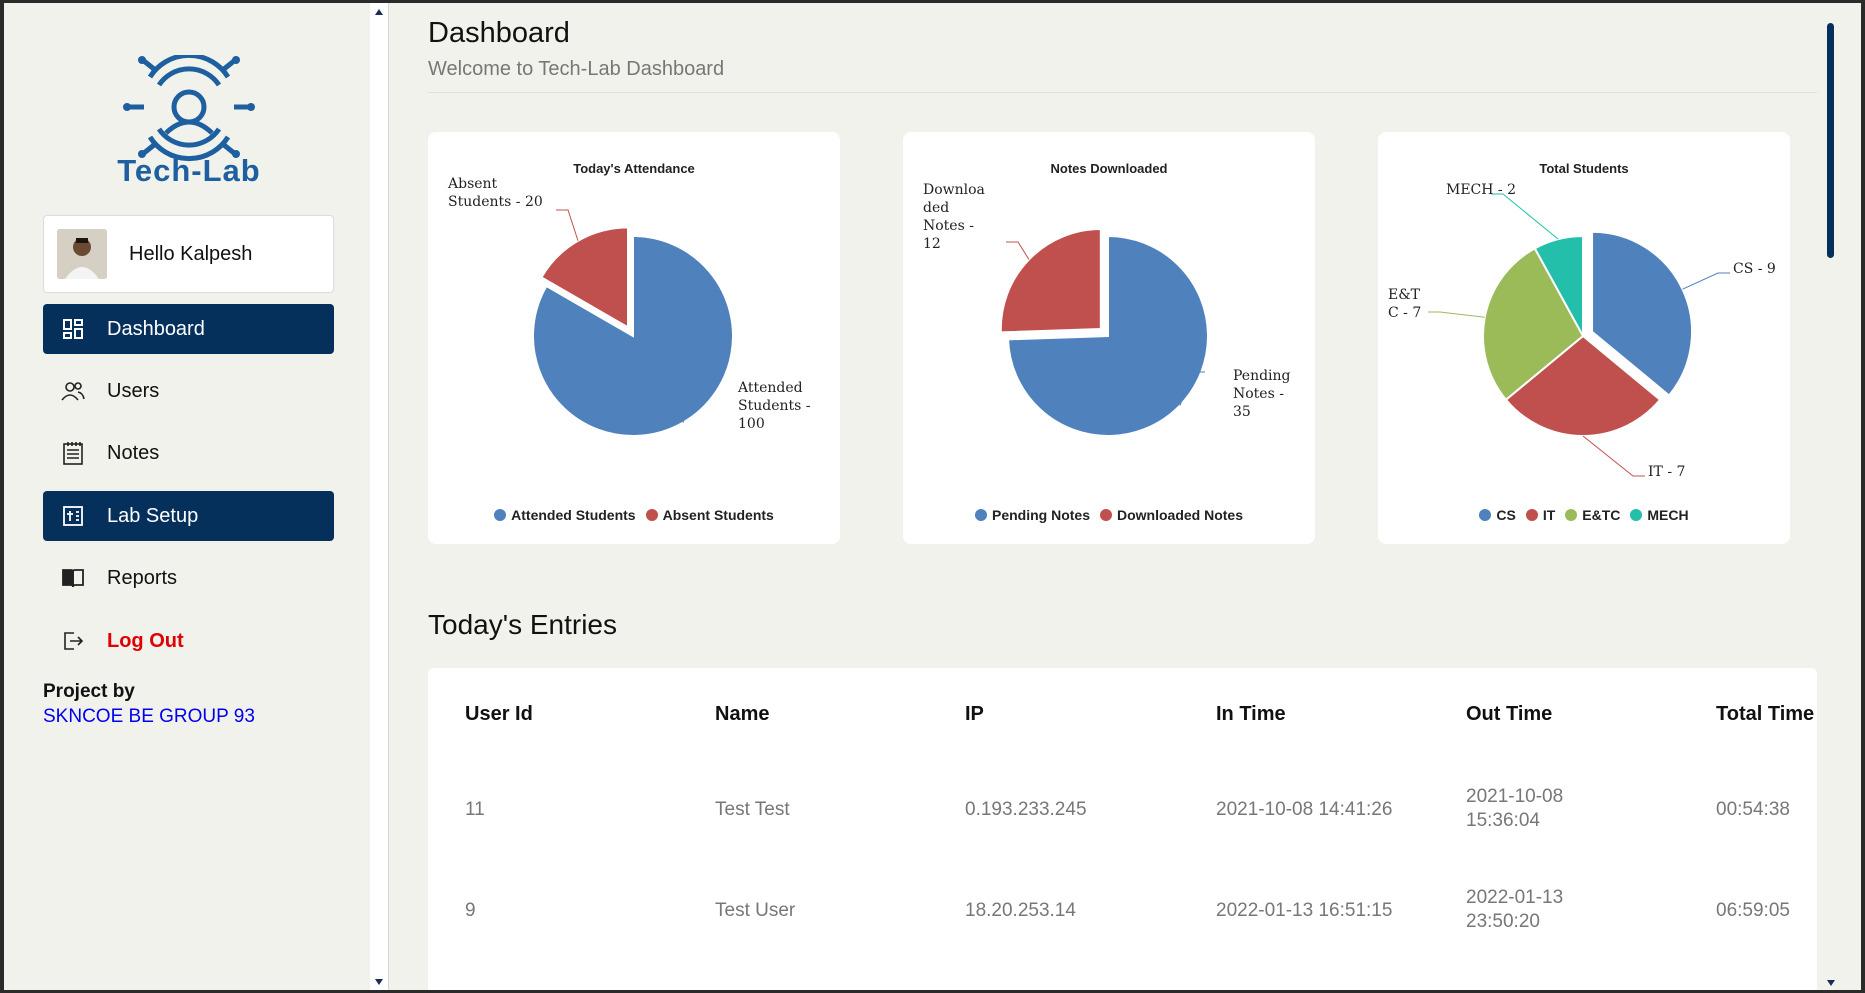  Describe the element at coordinates (1304, 910) in the screenshot. I see `table-cell-in-time: 2022-01-13 16:51:15` at that location.